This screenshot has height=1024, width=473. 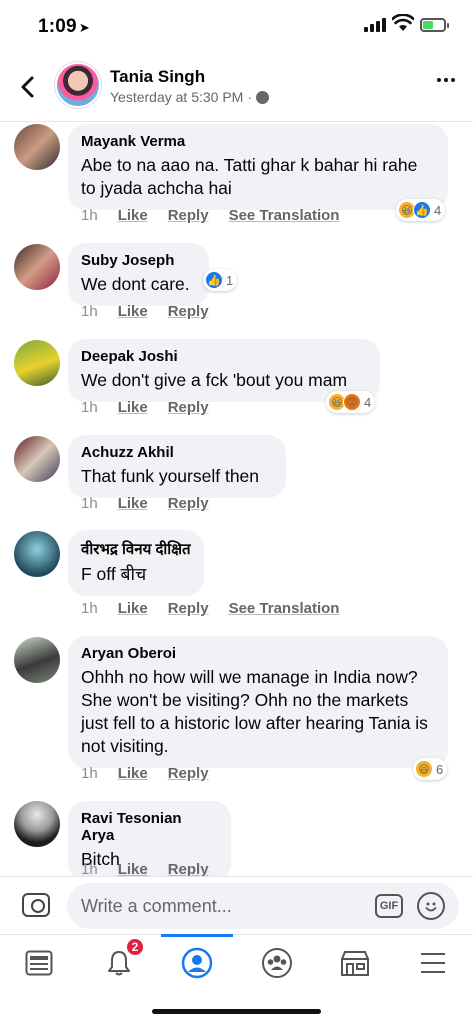 I want to click on marketplace-icon, so click(x=355, y=963).